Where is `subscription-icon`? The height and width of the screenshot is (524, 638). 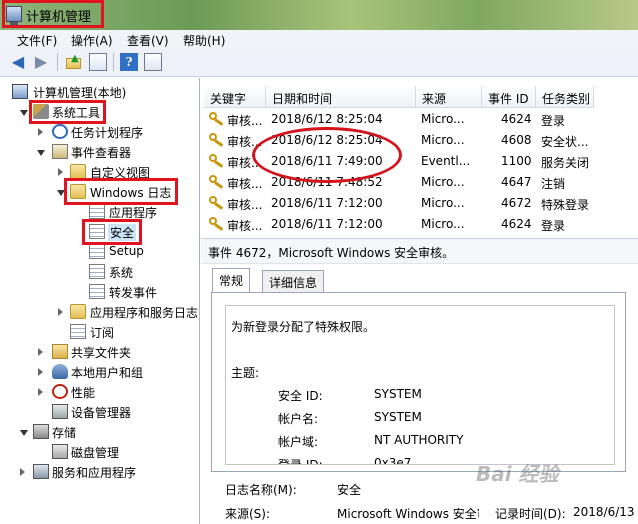
subscription-icon is located at coordinates (78, 331).